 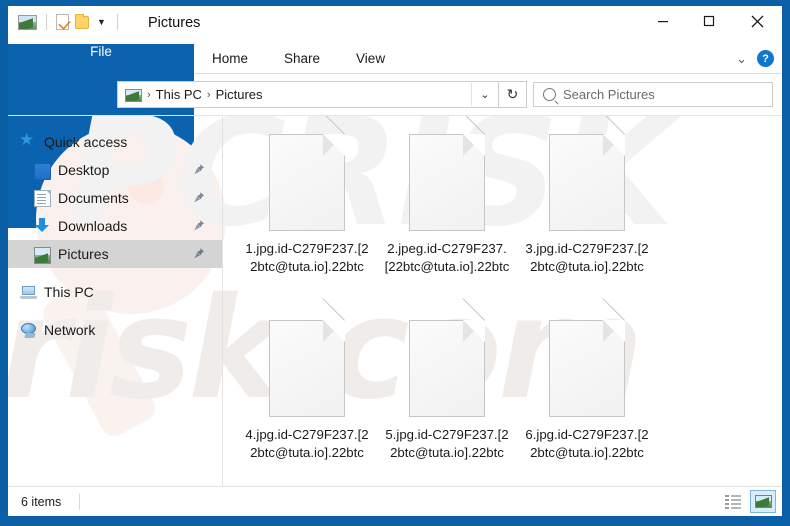 What do you see at coordinates (307, 257) in the screenshot?
I see `file-name: 1.jpg.id-C279F237.[22btc@tuta.io].22btc` at bounding box center [307, 257].